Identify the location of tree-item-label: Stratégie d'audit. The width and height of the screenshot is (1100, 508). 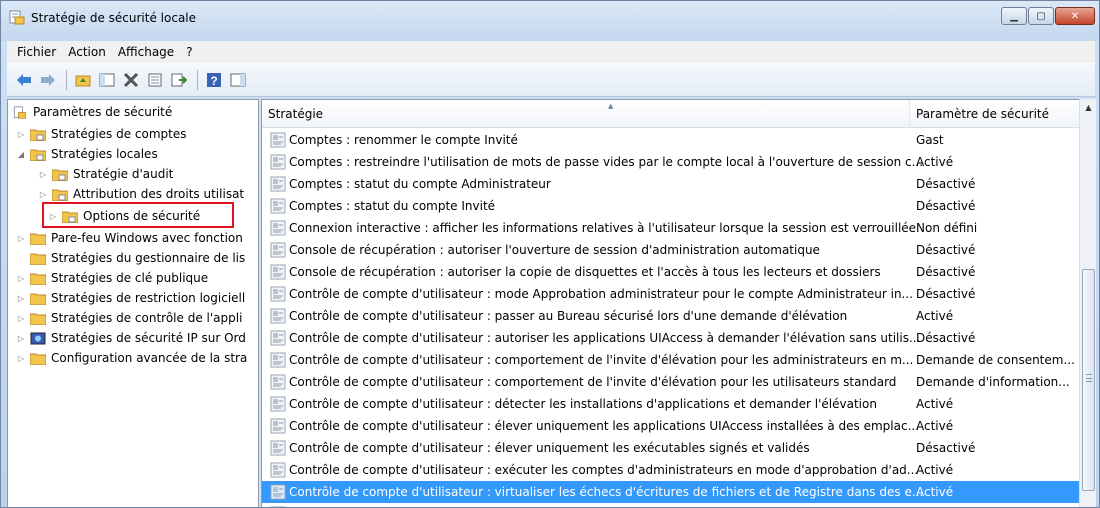
(123, 174).